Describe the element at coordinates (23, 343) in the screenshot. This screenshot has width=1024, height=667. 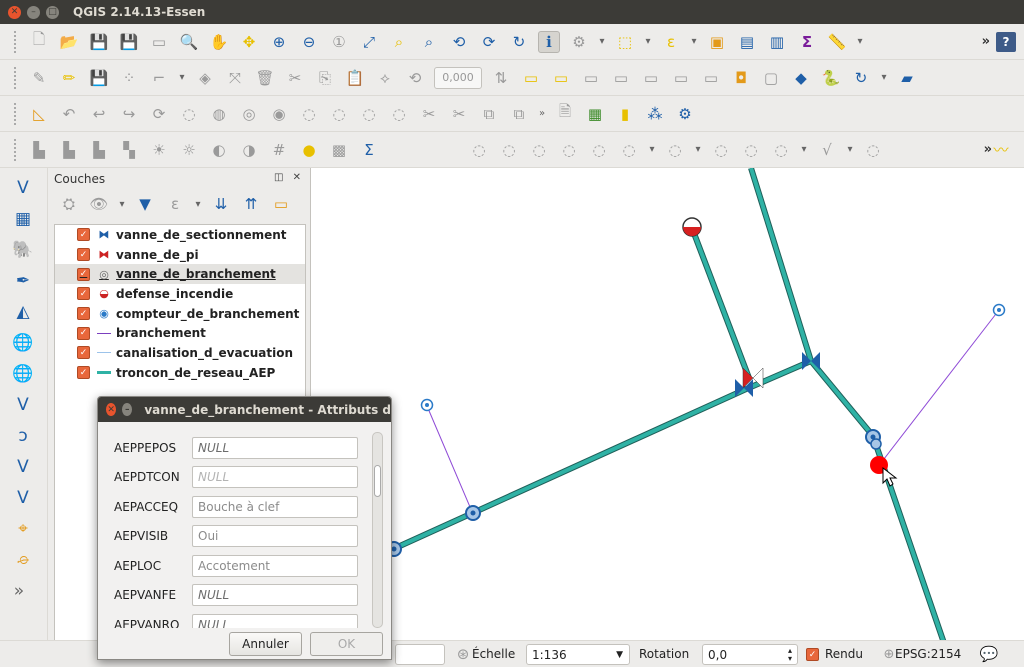
I see `add-wms-layer-icon: 🌐` at that location.